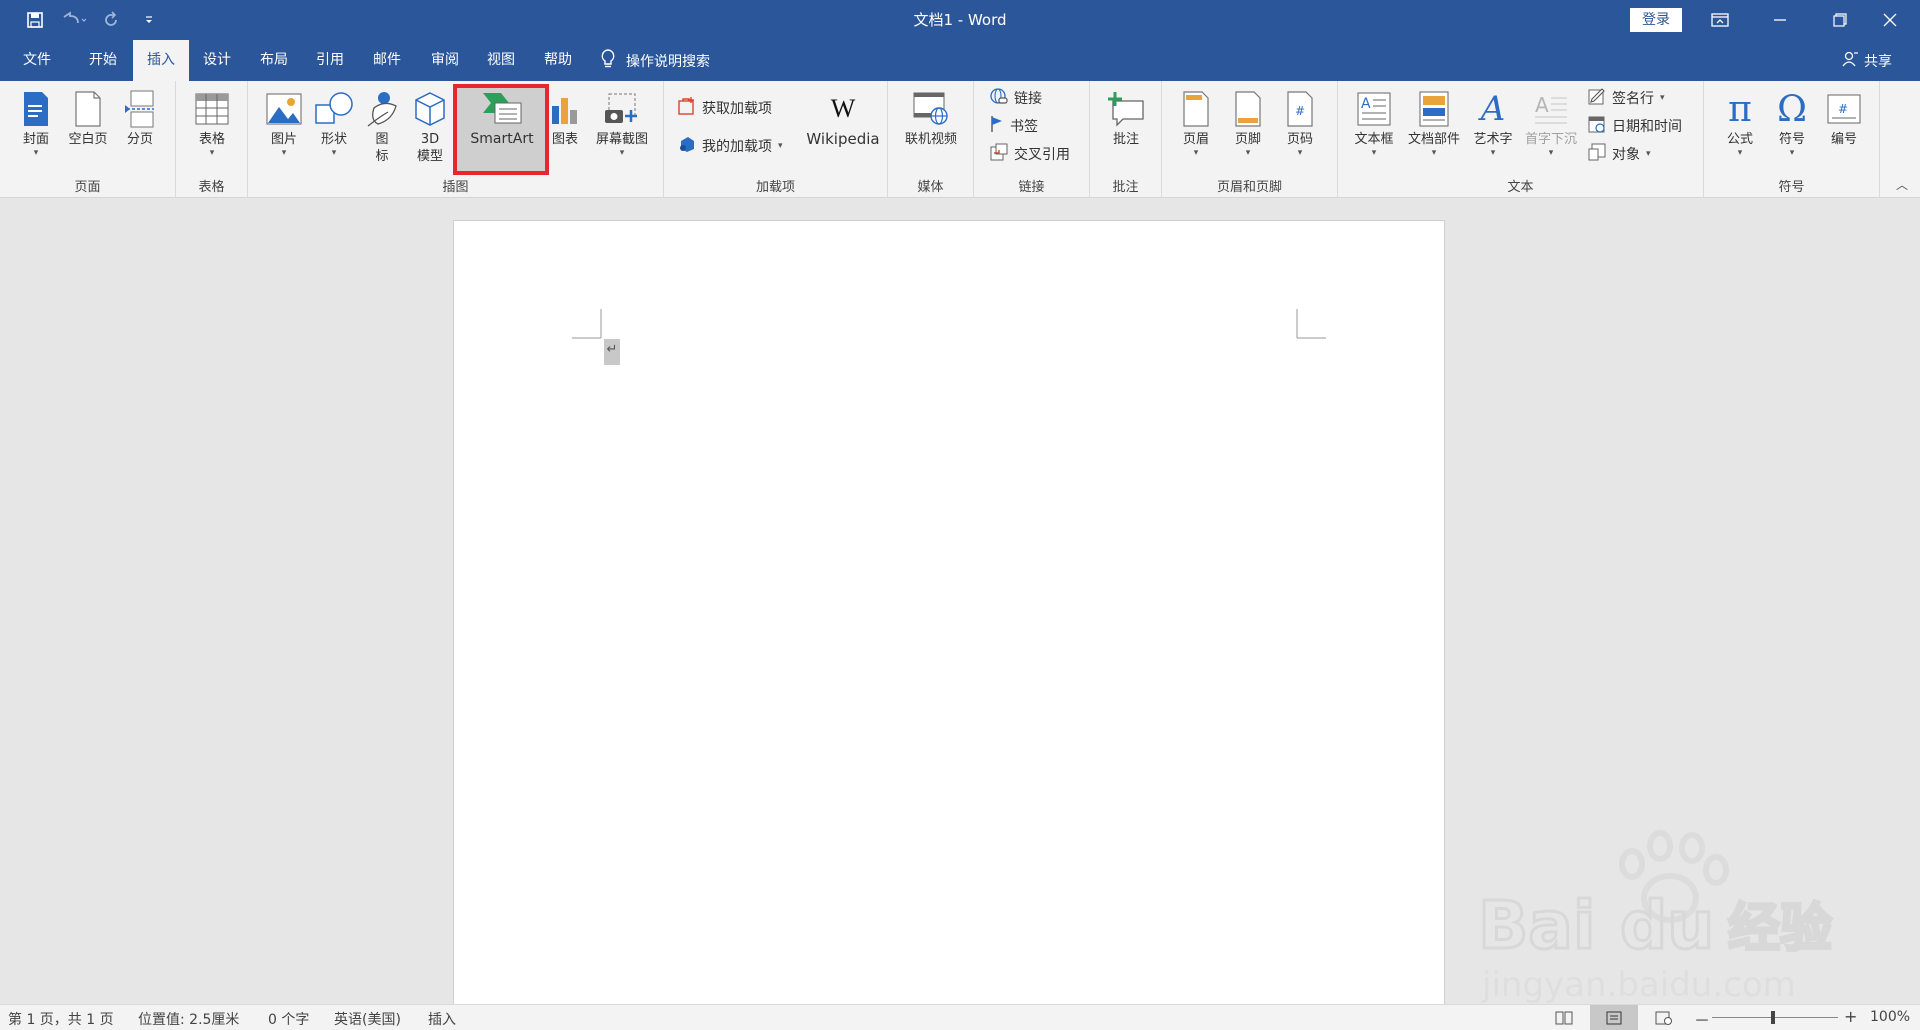  Describe the element at coordinates (442, 1019) in the screenshot. I see `status-mode: 插入` at that location.